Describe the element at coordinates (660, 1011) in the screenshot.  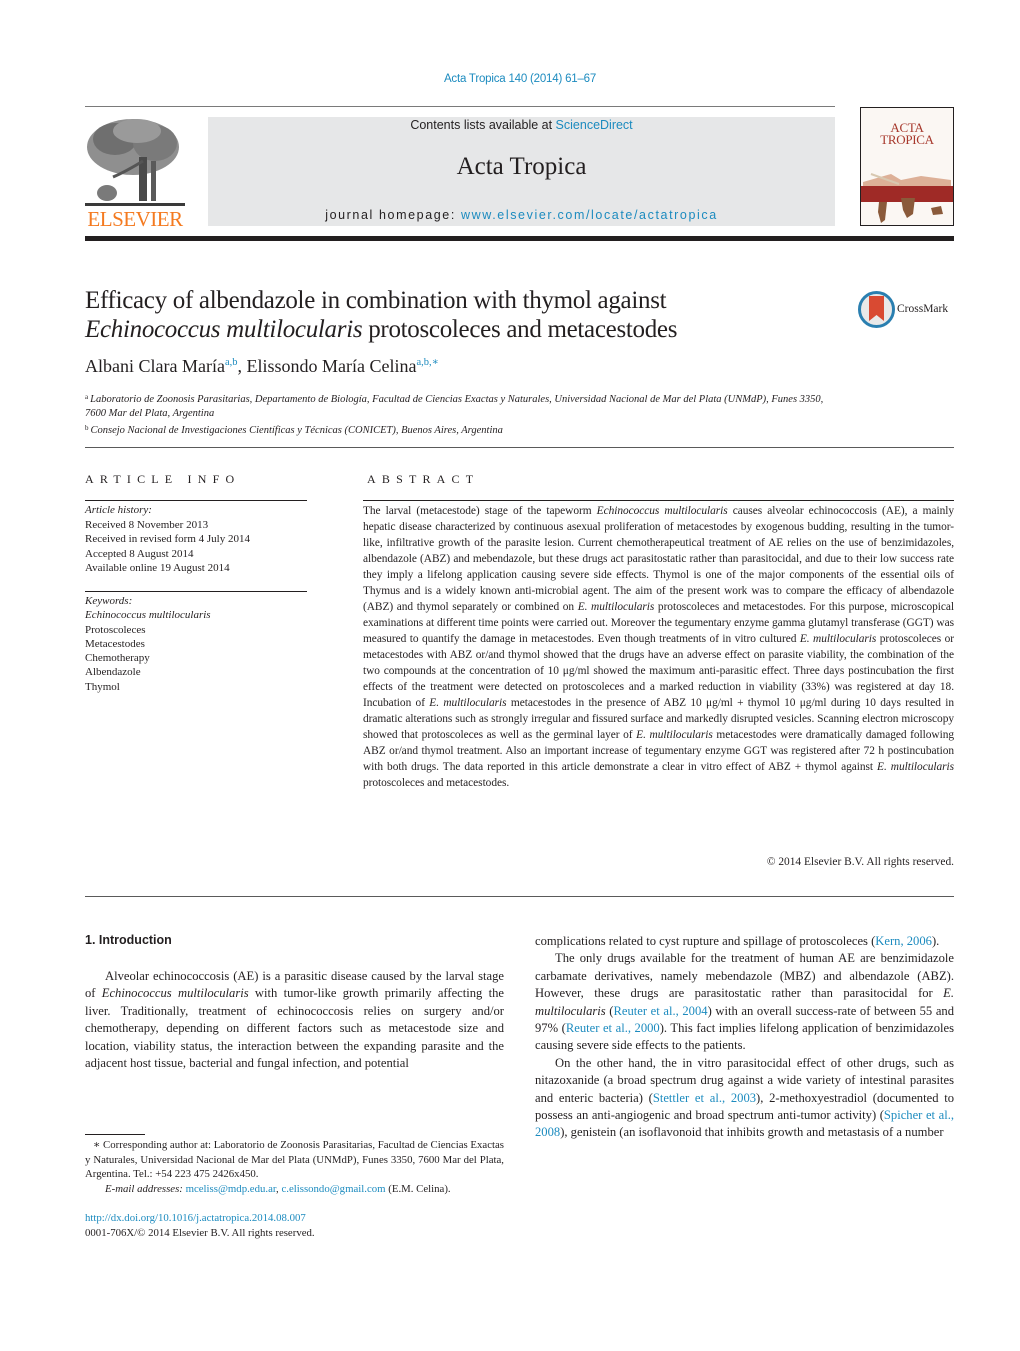
I see `citation-link: Reuter et al., 2004` at that location.